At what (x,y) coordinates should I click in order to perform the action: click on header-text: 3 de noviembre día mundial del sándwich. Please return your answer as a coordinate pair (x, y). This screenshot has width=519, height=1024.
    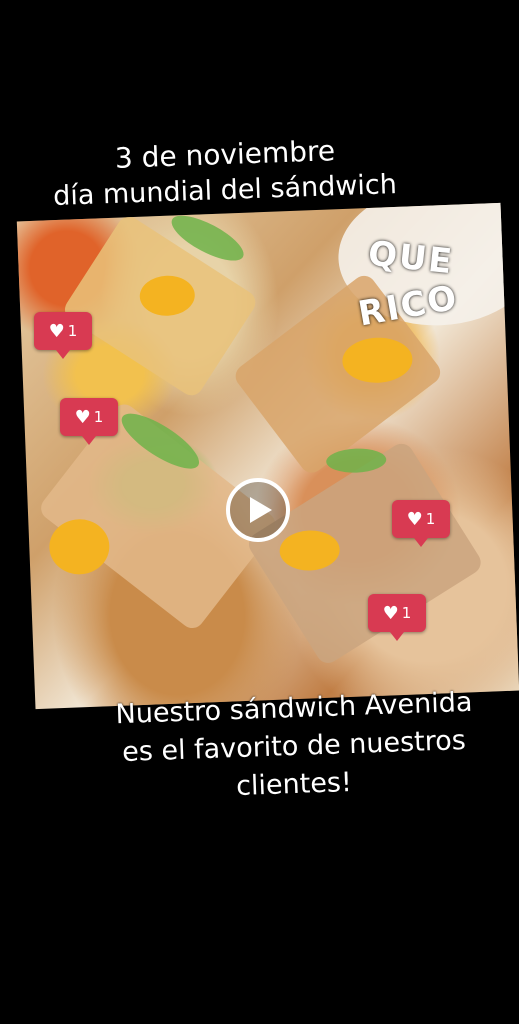
    Looking at the image, I should click on (220, 173).